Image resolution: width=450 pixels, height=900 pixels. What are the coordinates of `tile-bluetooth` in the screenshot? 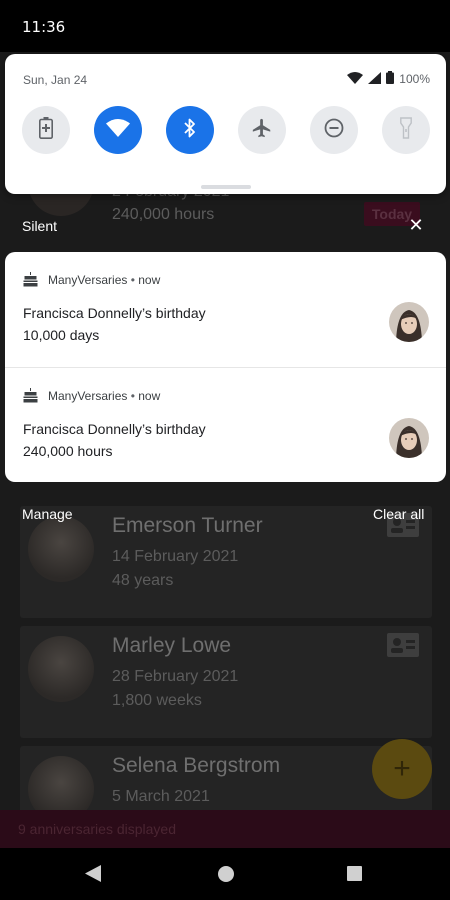 It's located at (190, 130).